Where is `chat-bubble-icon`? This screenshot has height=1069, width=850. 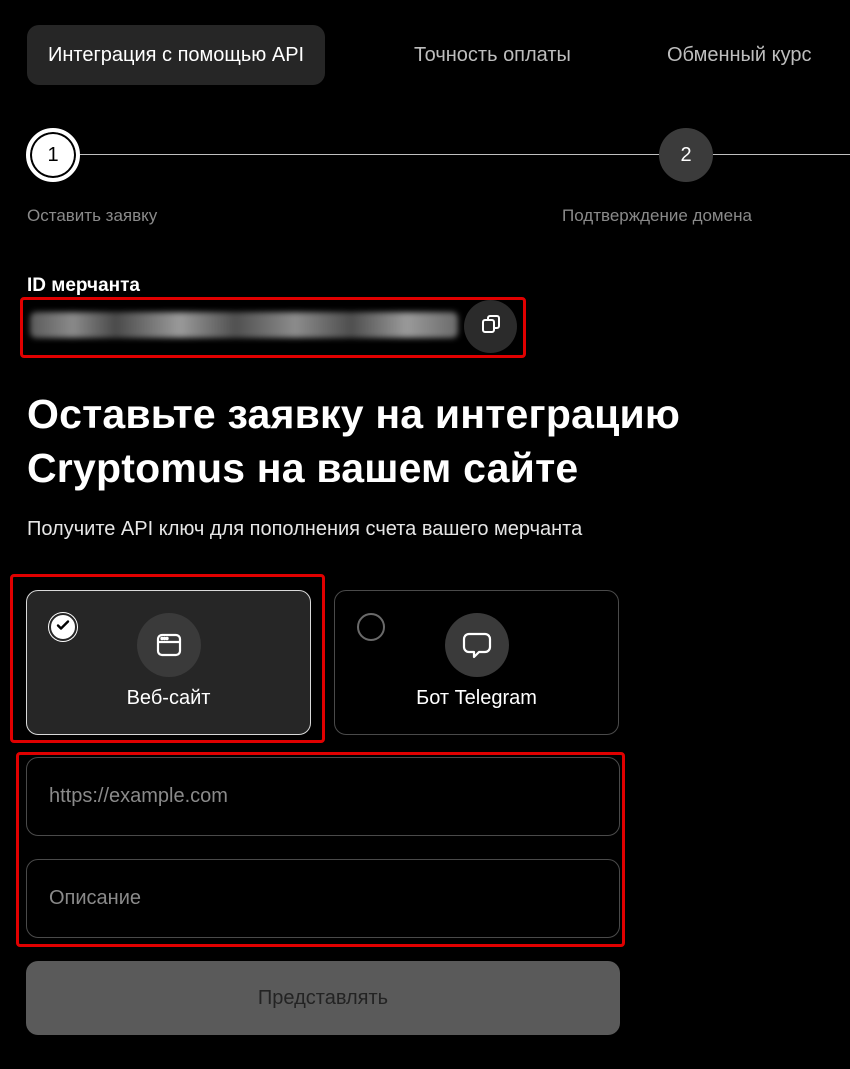 chat-bubble-icon is located at coordinates (477, 645).